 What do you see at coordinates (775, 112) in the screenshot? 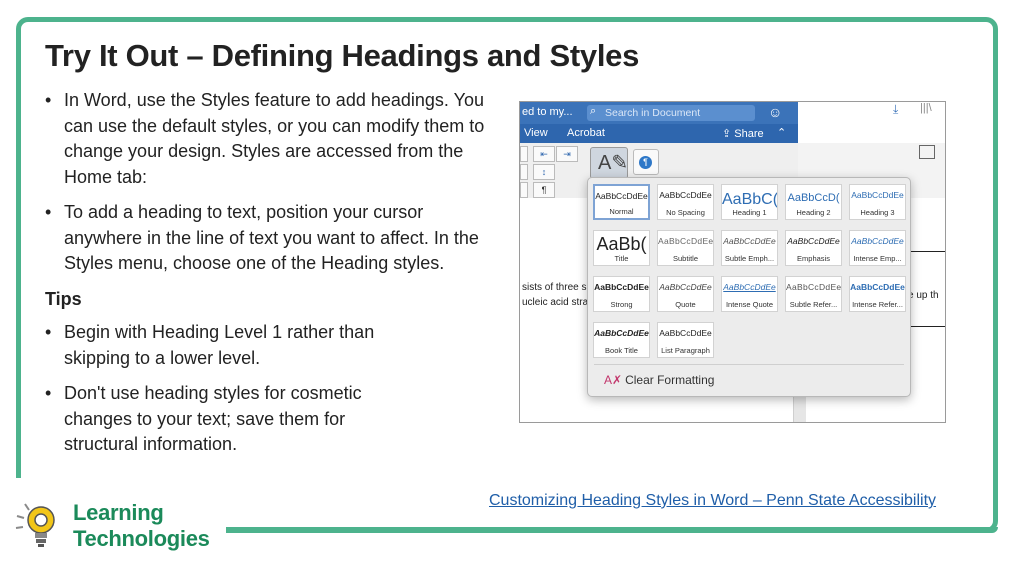
I see `feedback-smiley-icon: ☺` at bounding box center [775, 112].